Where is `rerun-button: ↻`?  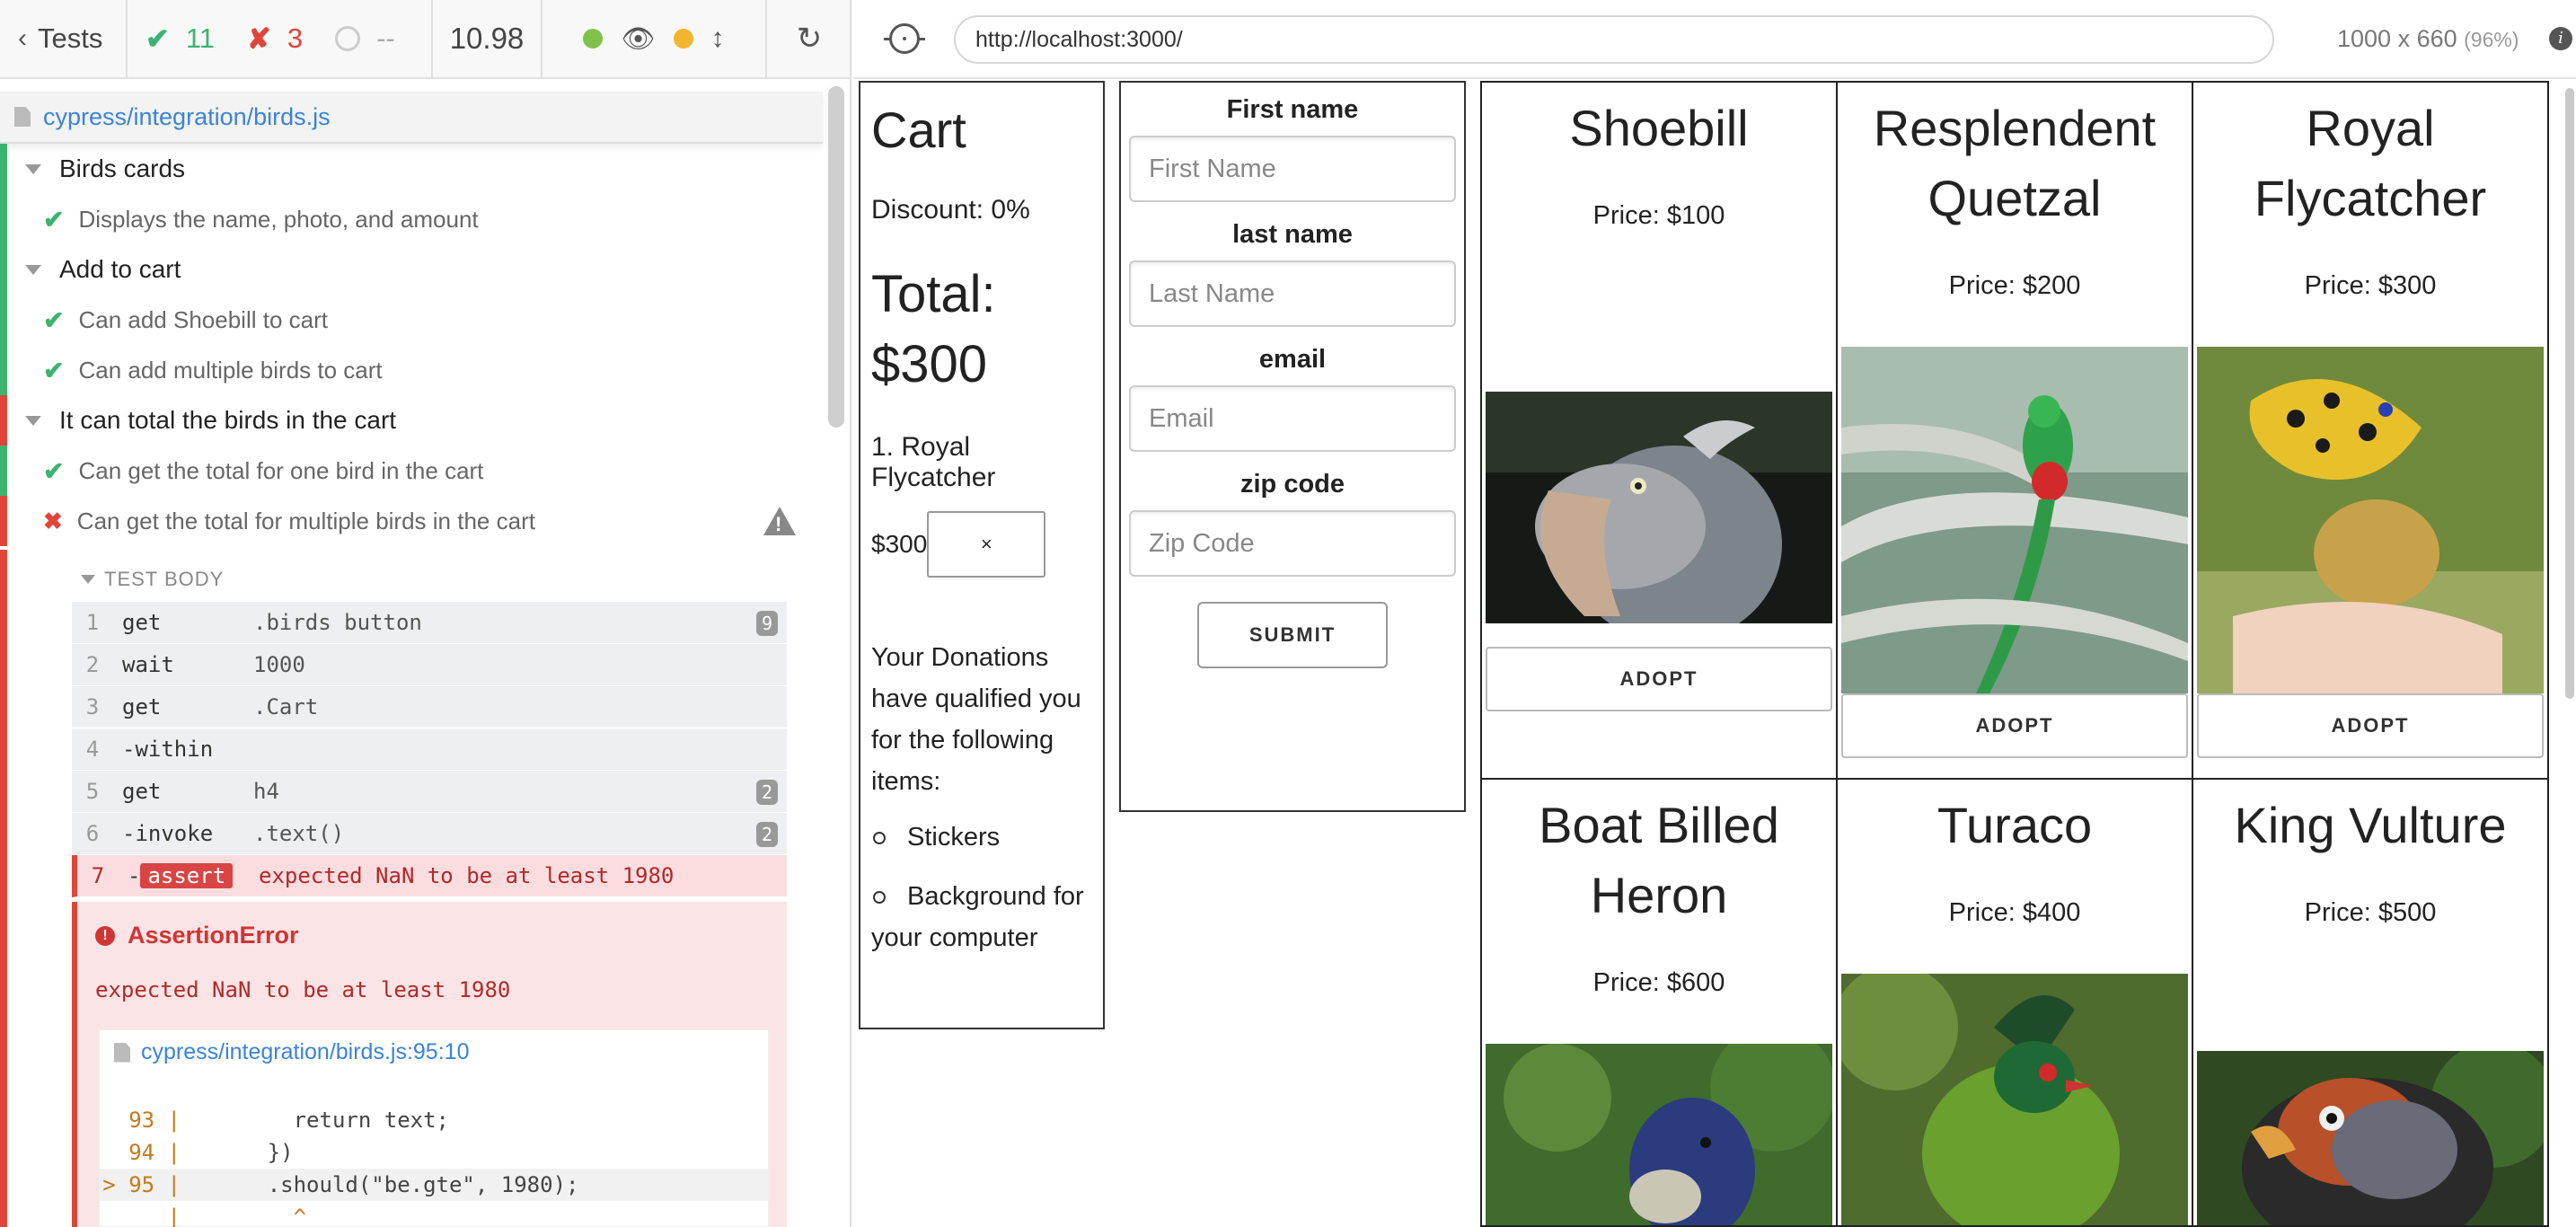
rerun-button: ↻ is located at coordinates (808, 39).